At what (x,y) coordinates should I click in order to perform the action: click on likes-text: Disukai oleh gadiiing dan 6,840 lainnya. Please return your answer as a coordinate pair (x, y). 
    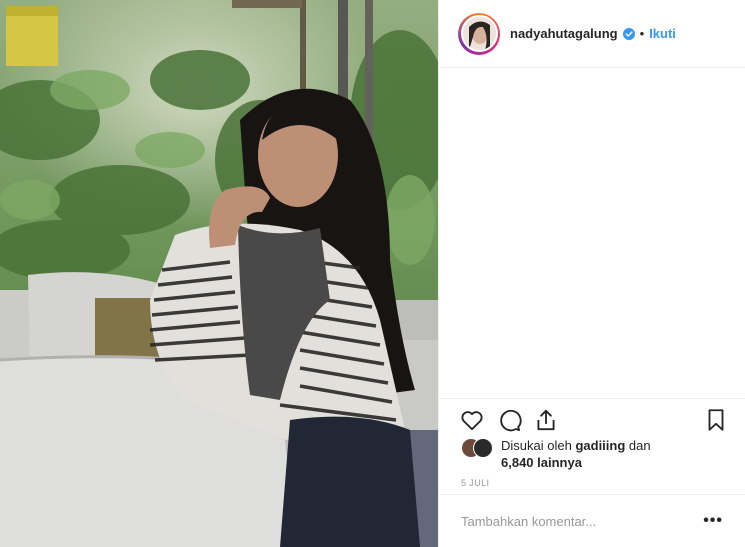
    Looking at the image, I should click on (576, 454).